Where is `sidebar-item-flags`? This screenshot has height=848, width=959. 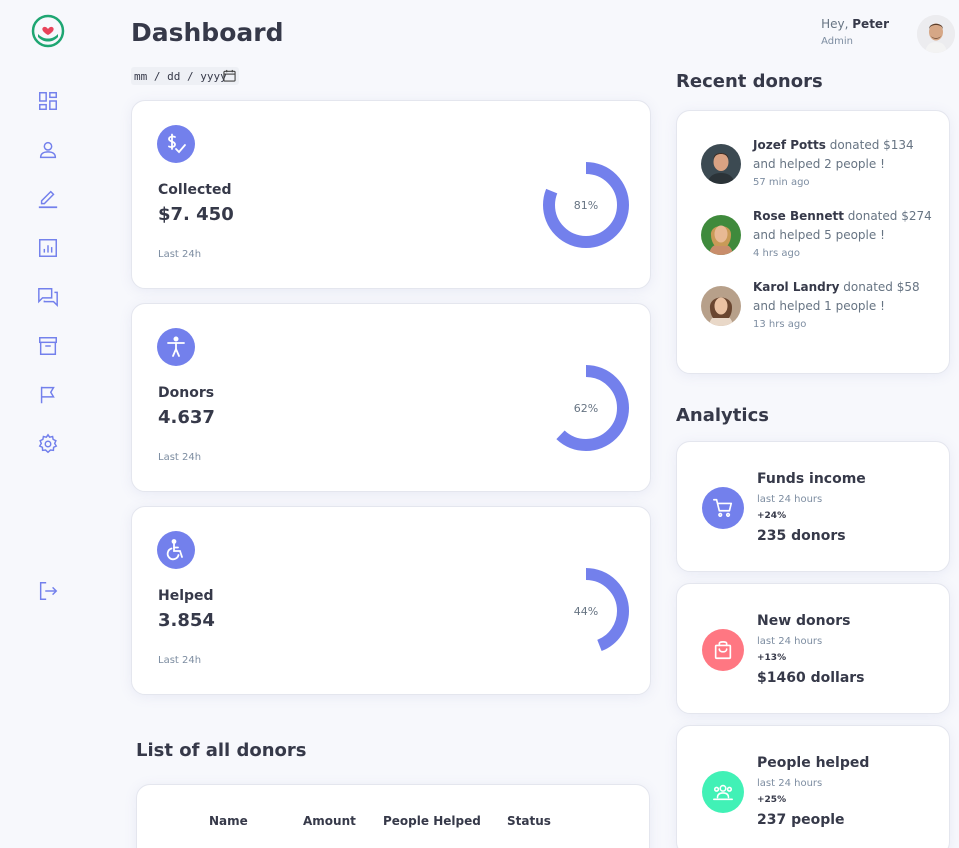
sidebar-item-flags is located at coordinates (48, 395).